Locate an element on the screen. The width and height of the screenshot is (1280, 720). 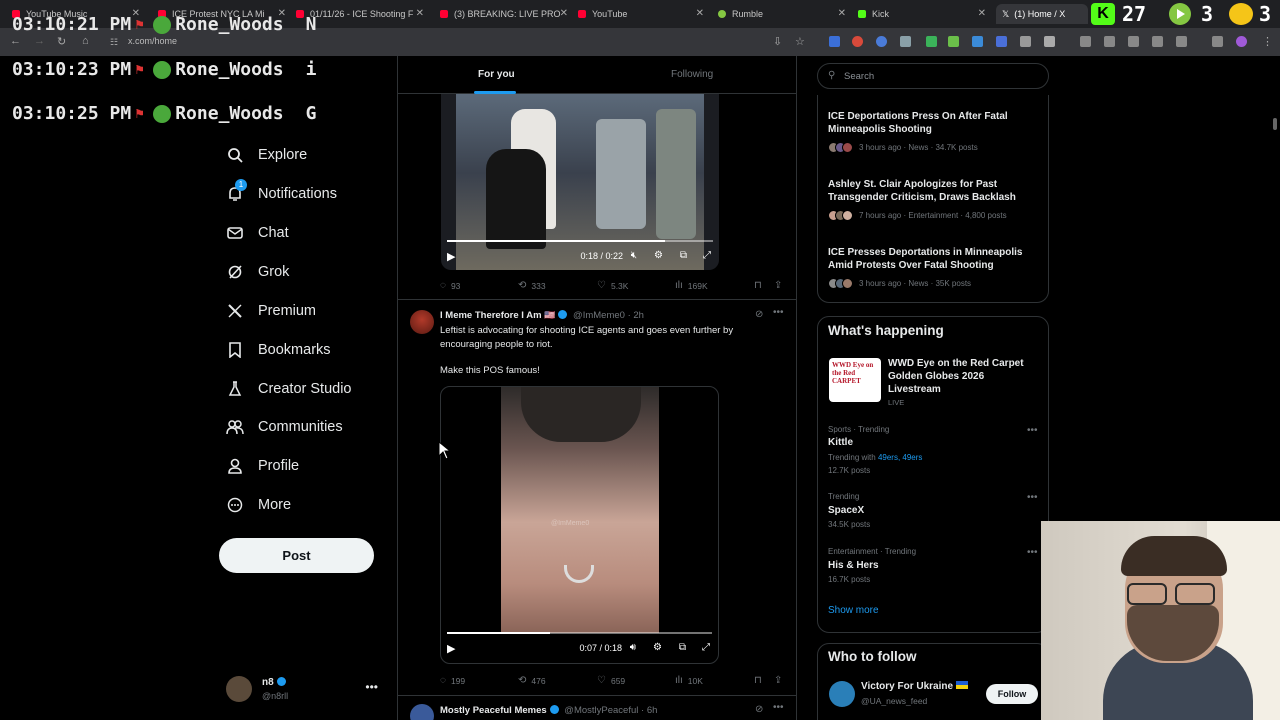
live-event-thumbnail: WWD Eye on the Red CARPET is located at coordinates (855, 380).